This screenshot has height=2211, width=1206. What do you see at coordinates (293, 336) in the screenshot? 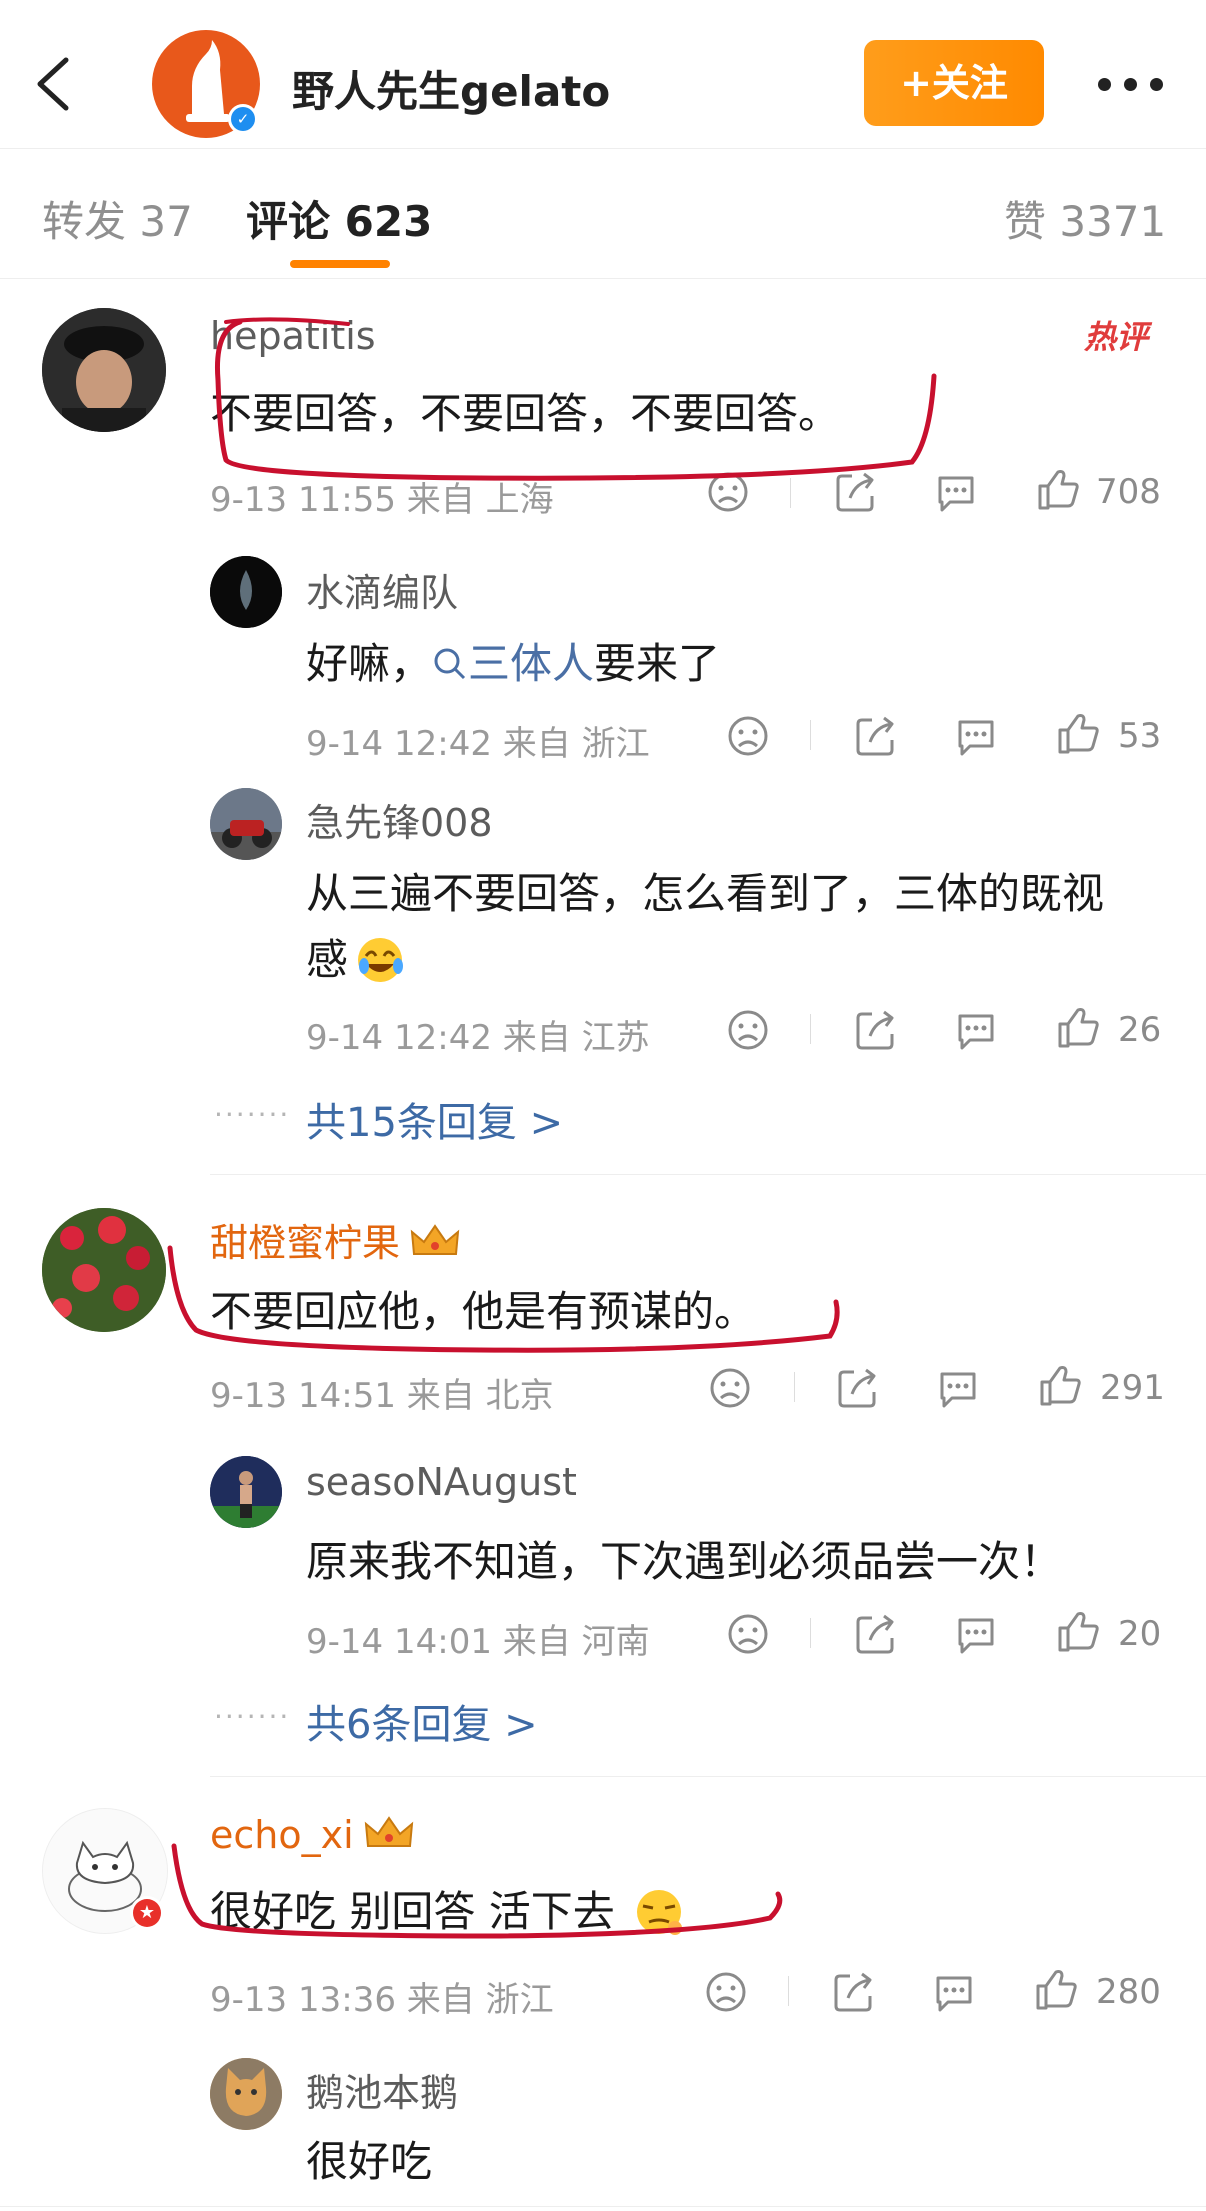
I see `comment-username: hepatitis` at bounding box center [293, 336].